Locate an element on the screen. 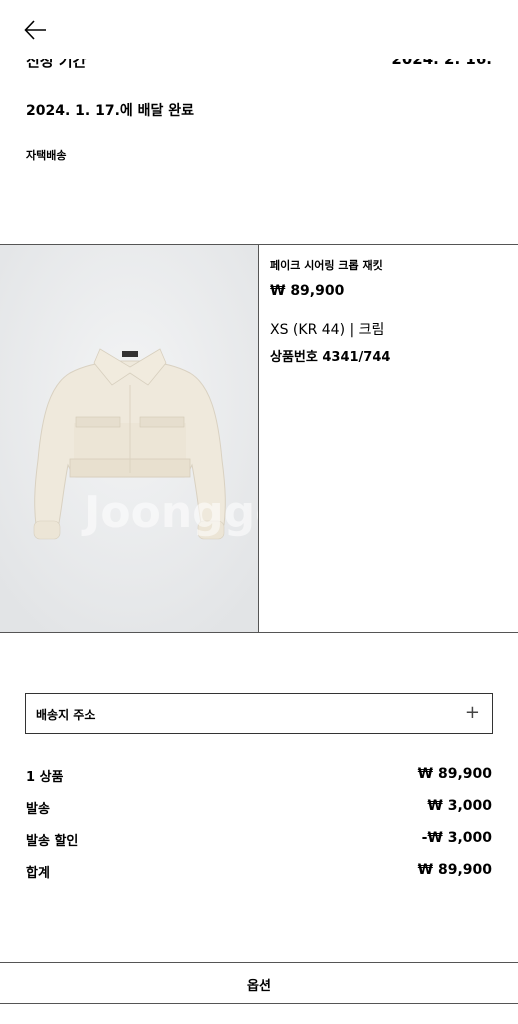  product-option: XS (KR 44) | 크림 is located at coordinates (327, 330).